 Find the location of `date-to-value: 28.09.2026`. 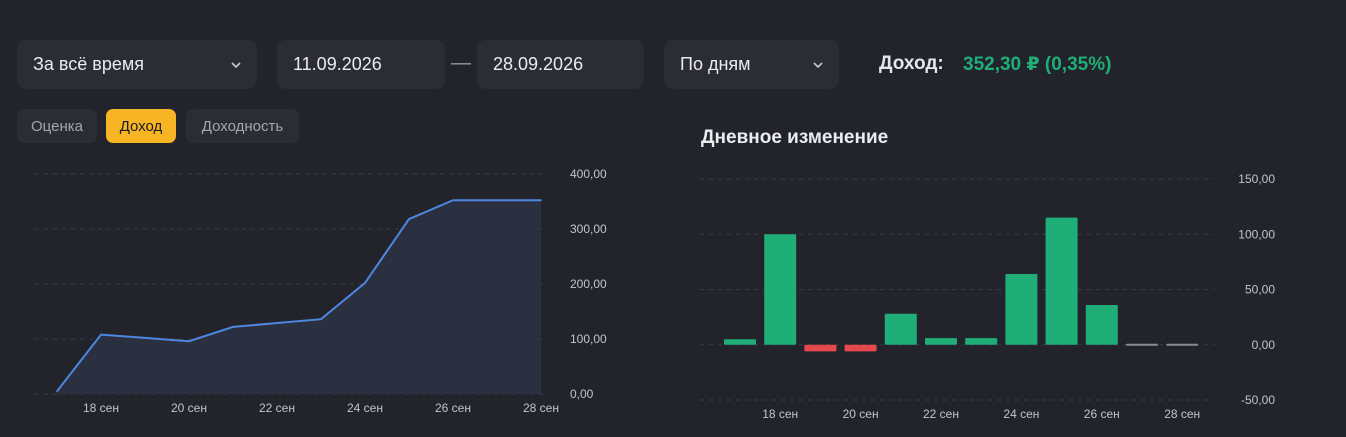

date-to-value: 28.09.2026 is located at coordinates (538, 64).